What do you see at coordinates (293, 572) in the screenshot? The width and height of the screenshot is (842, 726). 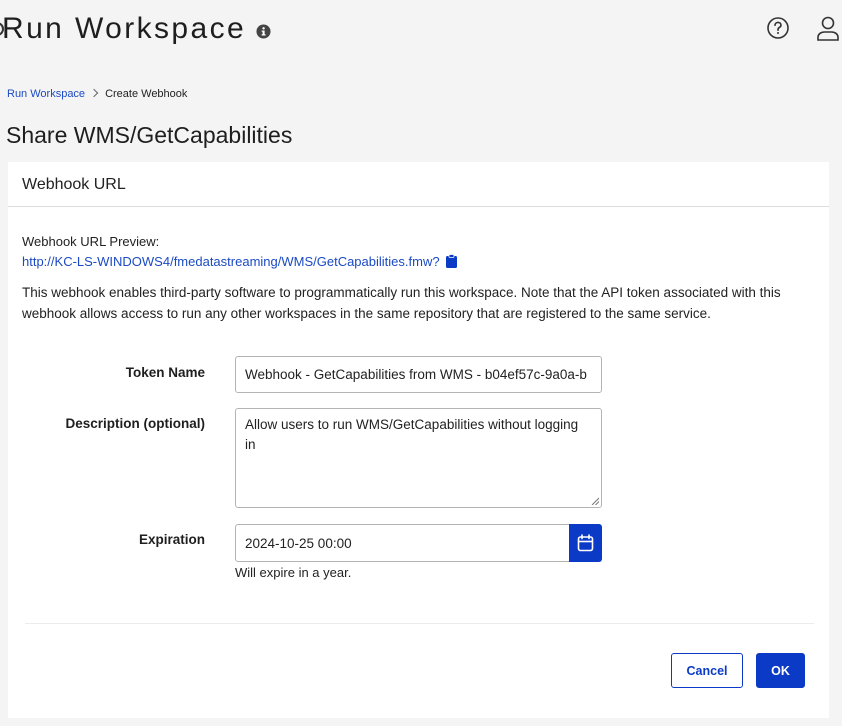 I see `expiration-helper-text: Will expire in a year.` at bounding box center [293, 572].